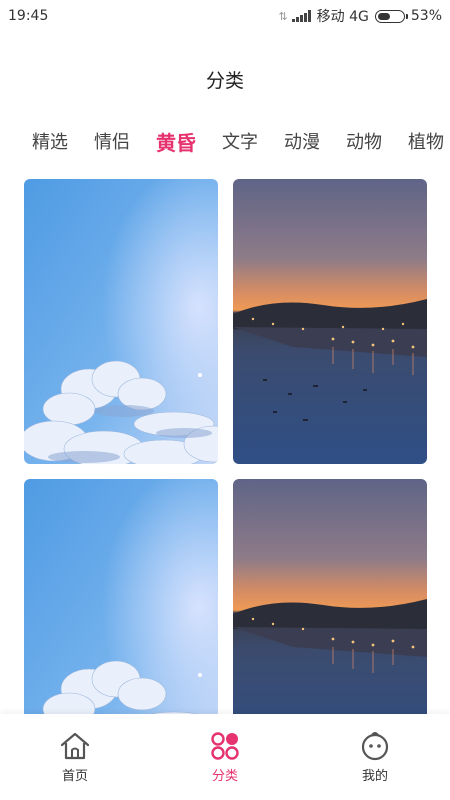 This screenshot has width=450, height=800. Describe the element at coordinates (75, 746) in the screenshot. I see `home-icon` at that location.